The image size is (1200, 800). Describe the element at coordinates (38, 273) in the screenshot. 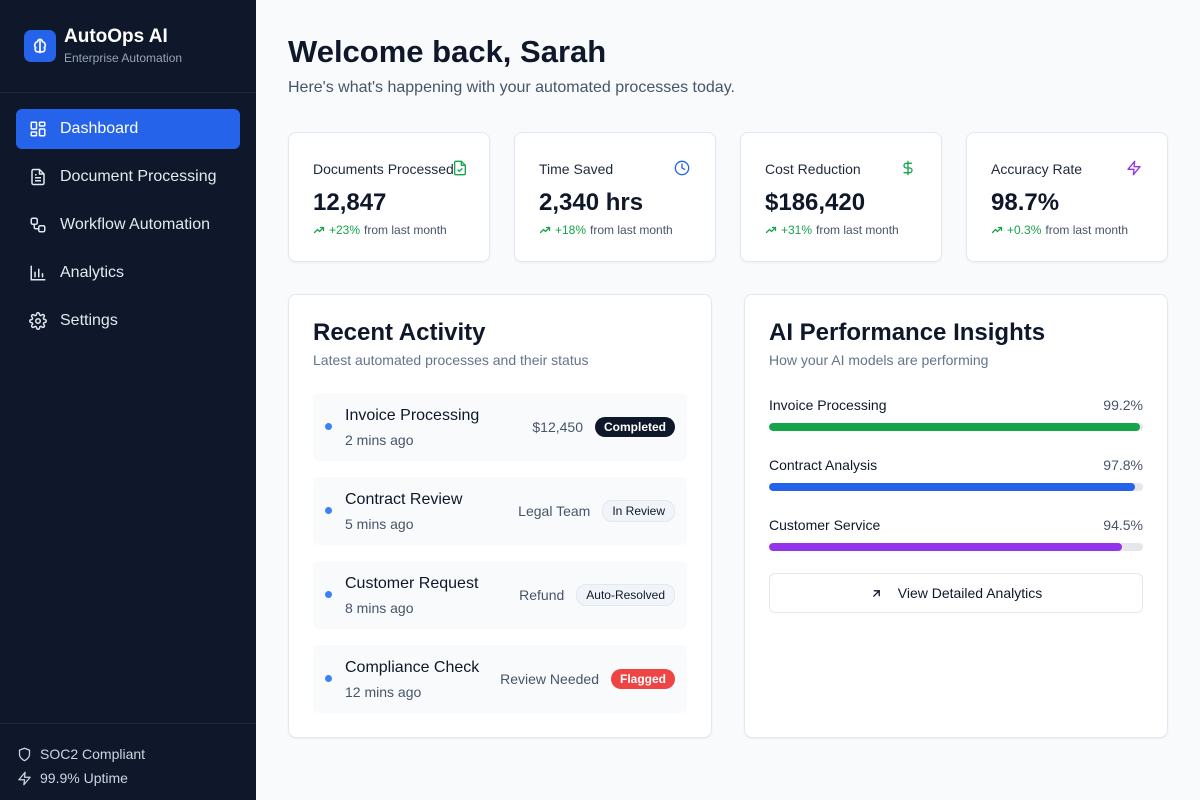

I see `bar-chart-icon` at that location.